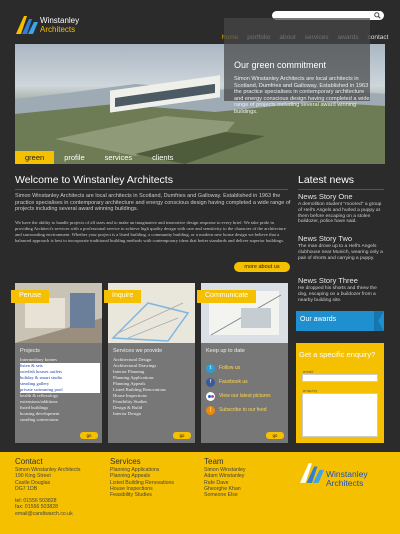  Describe the element at coordinates (125, 461) in the screenshot. I see `footer-services-title: Services` at that location.